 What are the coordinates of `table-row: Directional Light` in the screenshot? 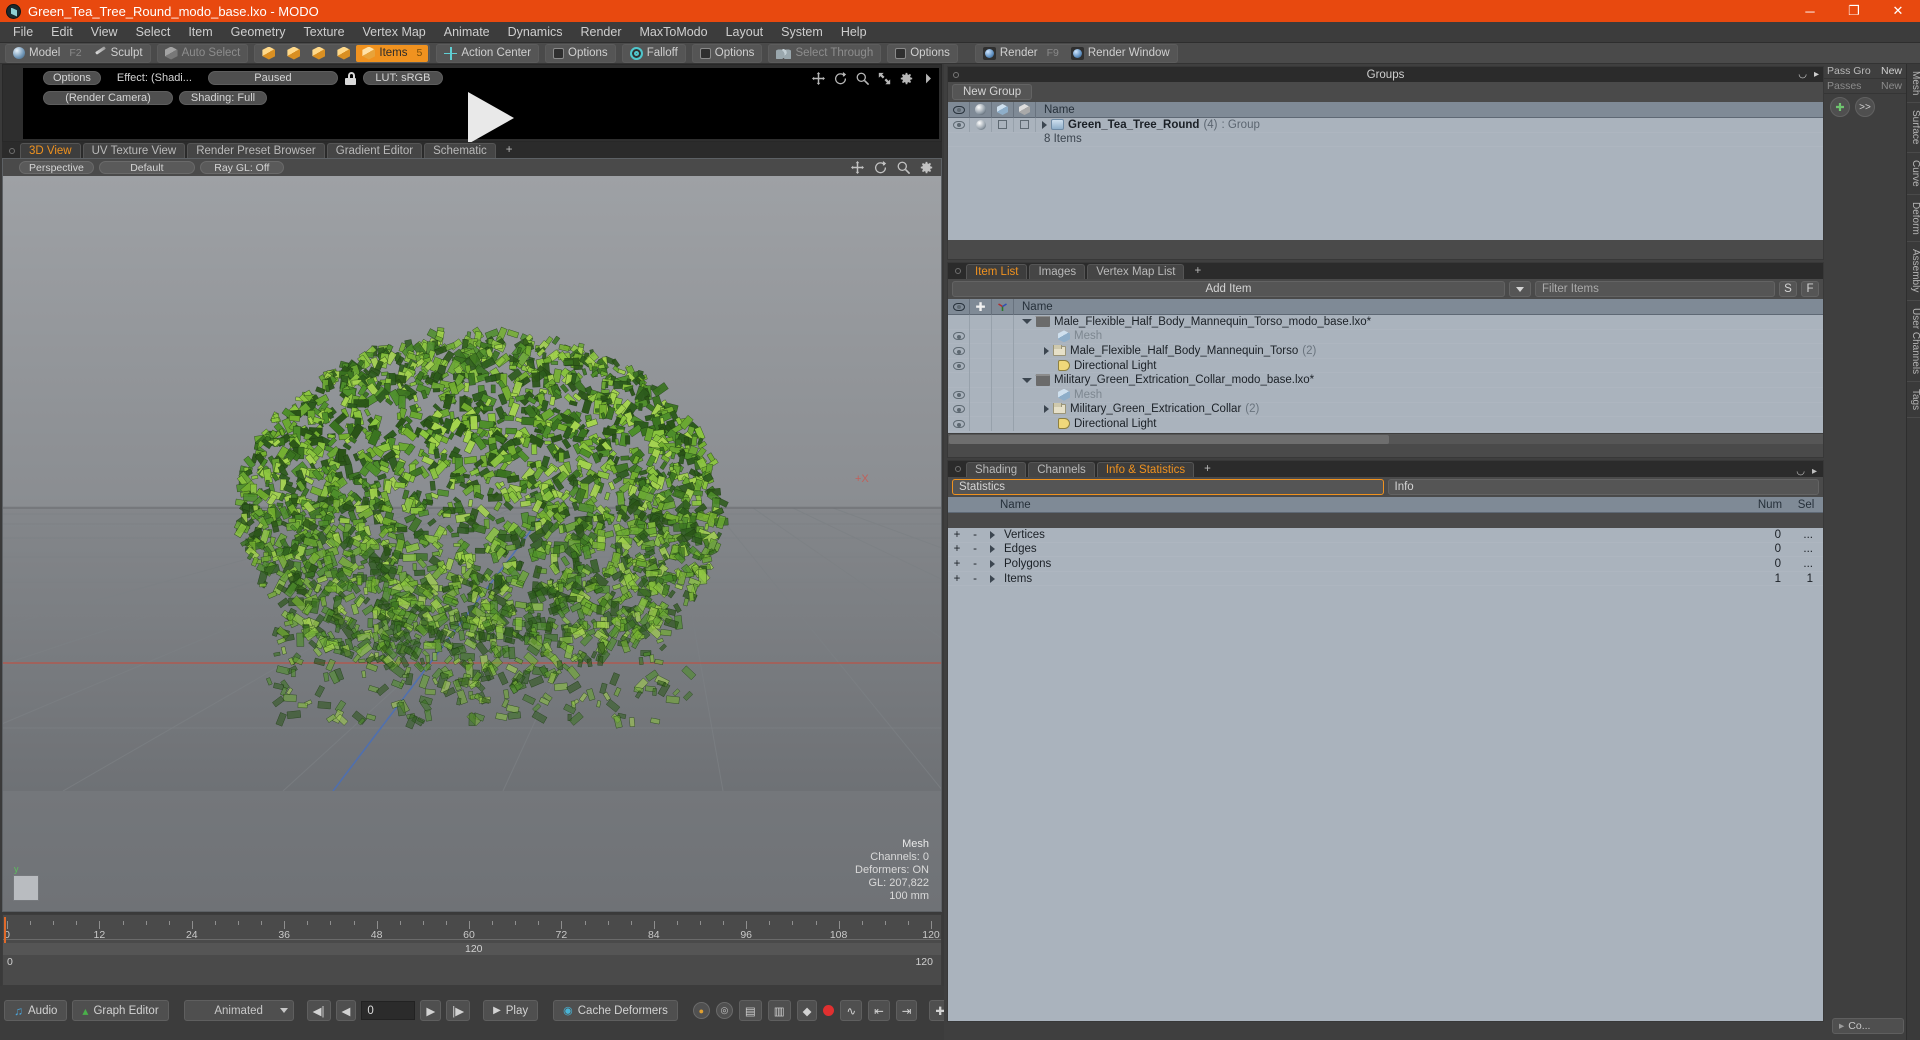 It's located at (1385, 424).